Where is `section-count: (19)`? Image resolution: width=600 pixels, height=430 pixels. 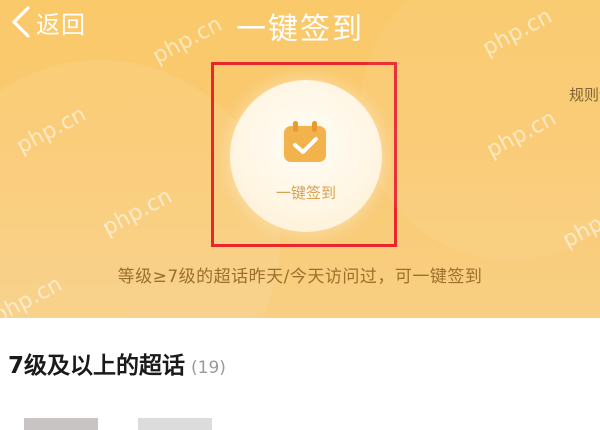
section-count: (19) is located at coordinates (208, 368).